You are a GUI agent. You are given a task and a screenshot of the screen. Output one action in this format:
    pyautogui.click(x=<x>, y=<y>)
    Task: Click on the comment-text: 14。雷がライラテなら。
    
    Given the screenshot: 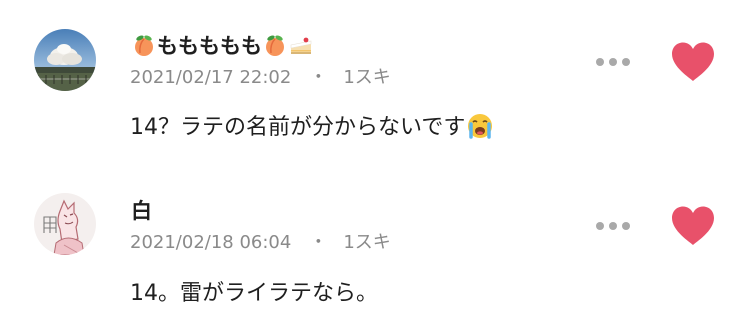 What is the action you would take?
    pyautogui.click(x=254, y=294)
    